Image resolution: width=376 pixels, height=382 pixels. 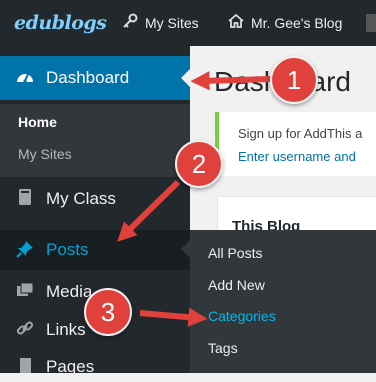 What do you see at coordinates (108, 312) in the screenshot?
I see `step-3-badge: 3` at bounding box center [108, 312].